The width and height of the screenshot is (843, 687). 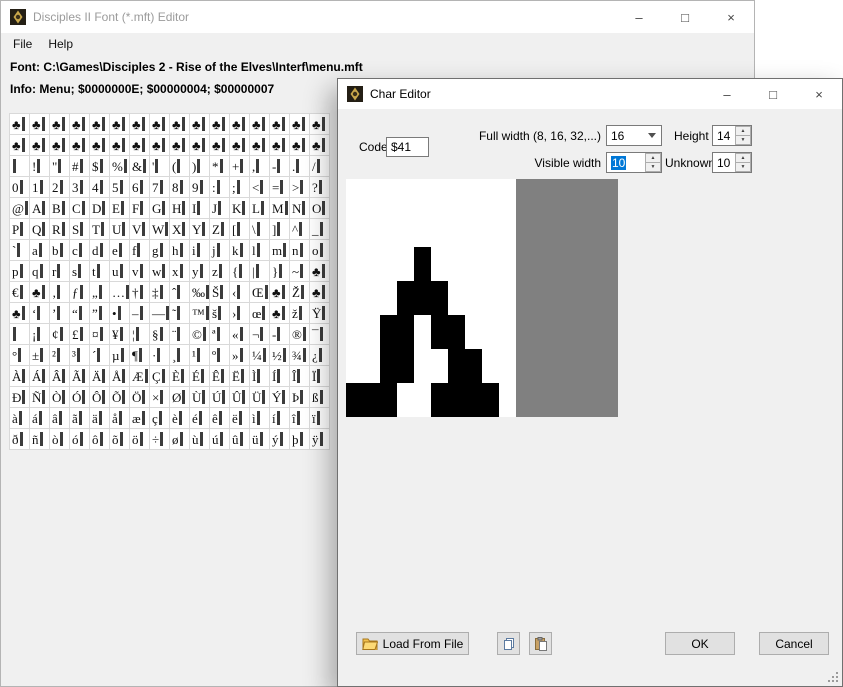 I want to click on char-cell: ò, so click(x=60, y=439).